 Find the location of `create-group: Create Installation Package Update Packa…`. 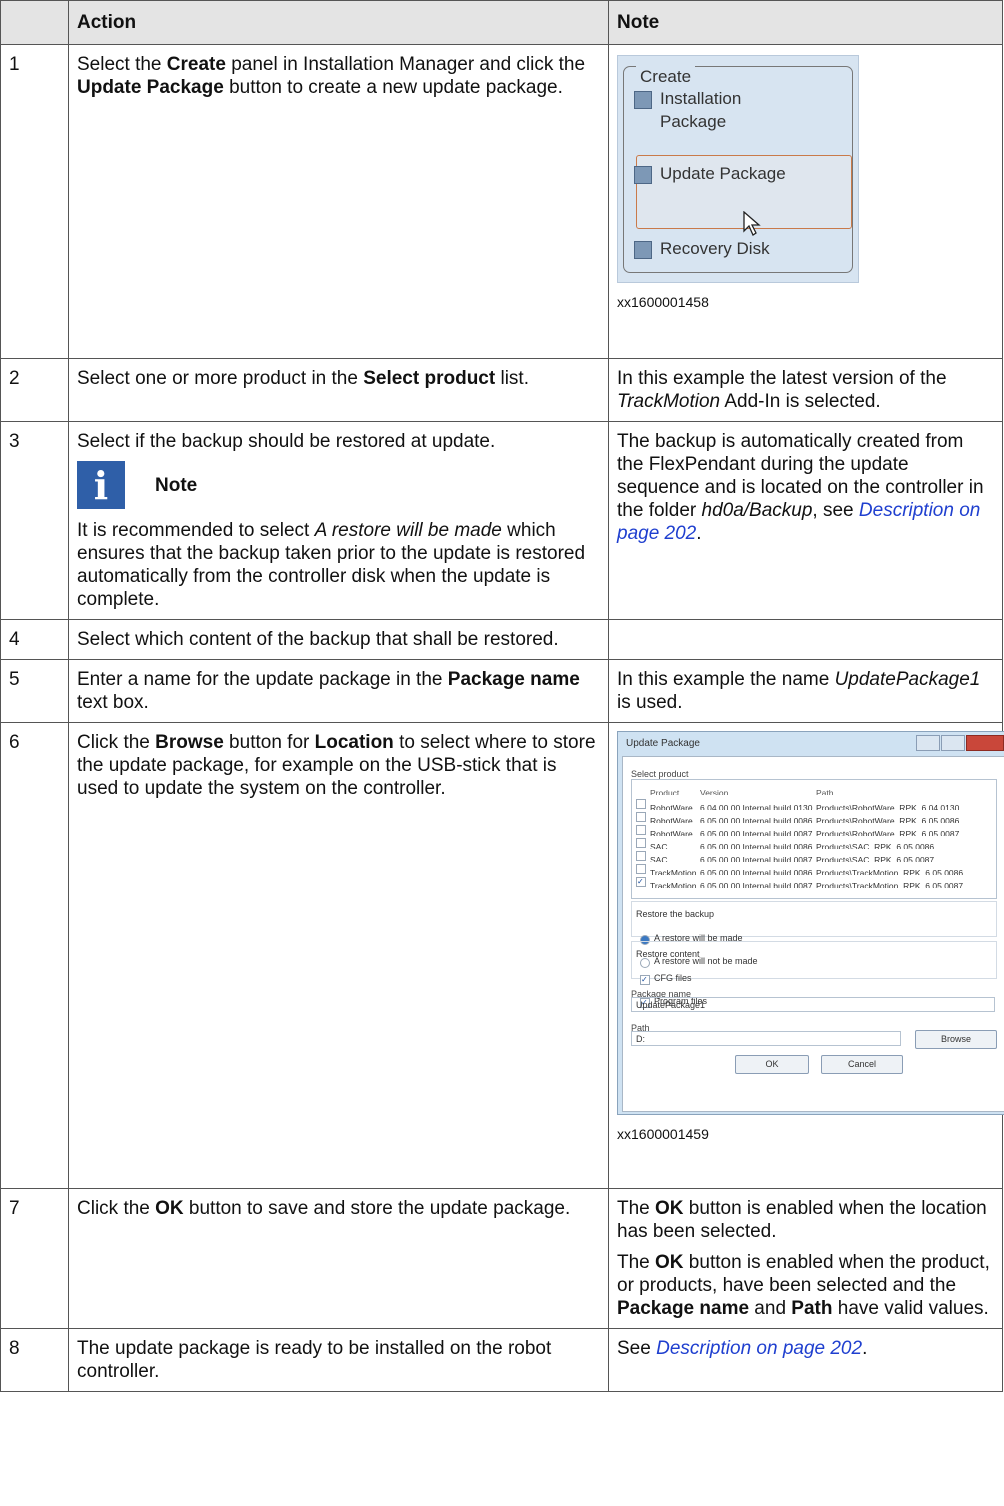

create-group: Create Installation Package Update Packa… is located at coordinates (738, 169).